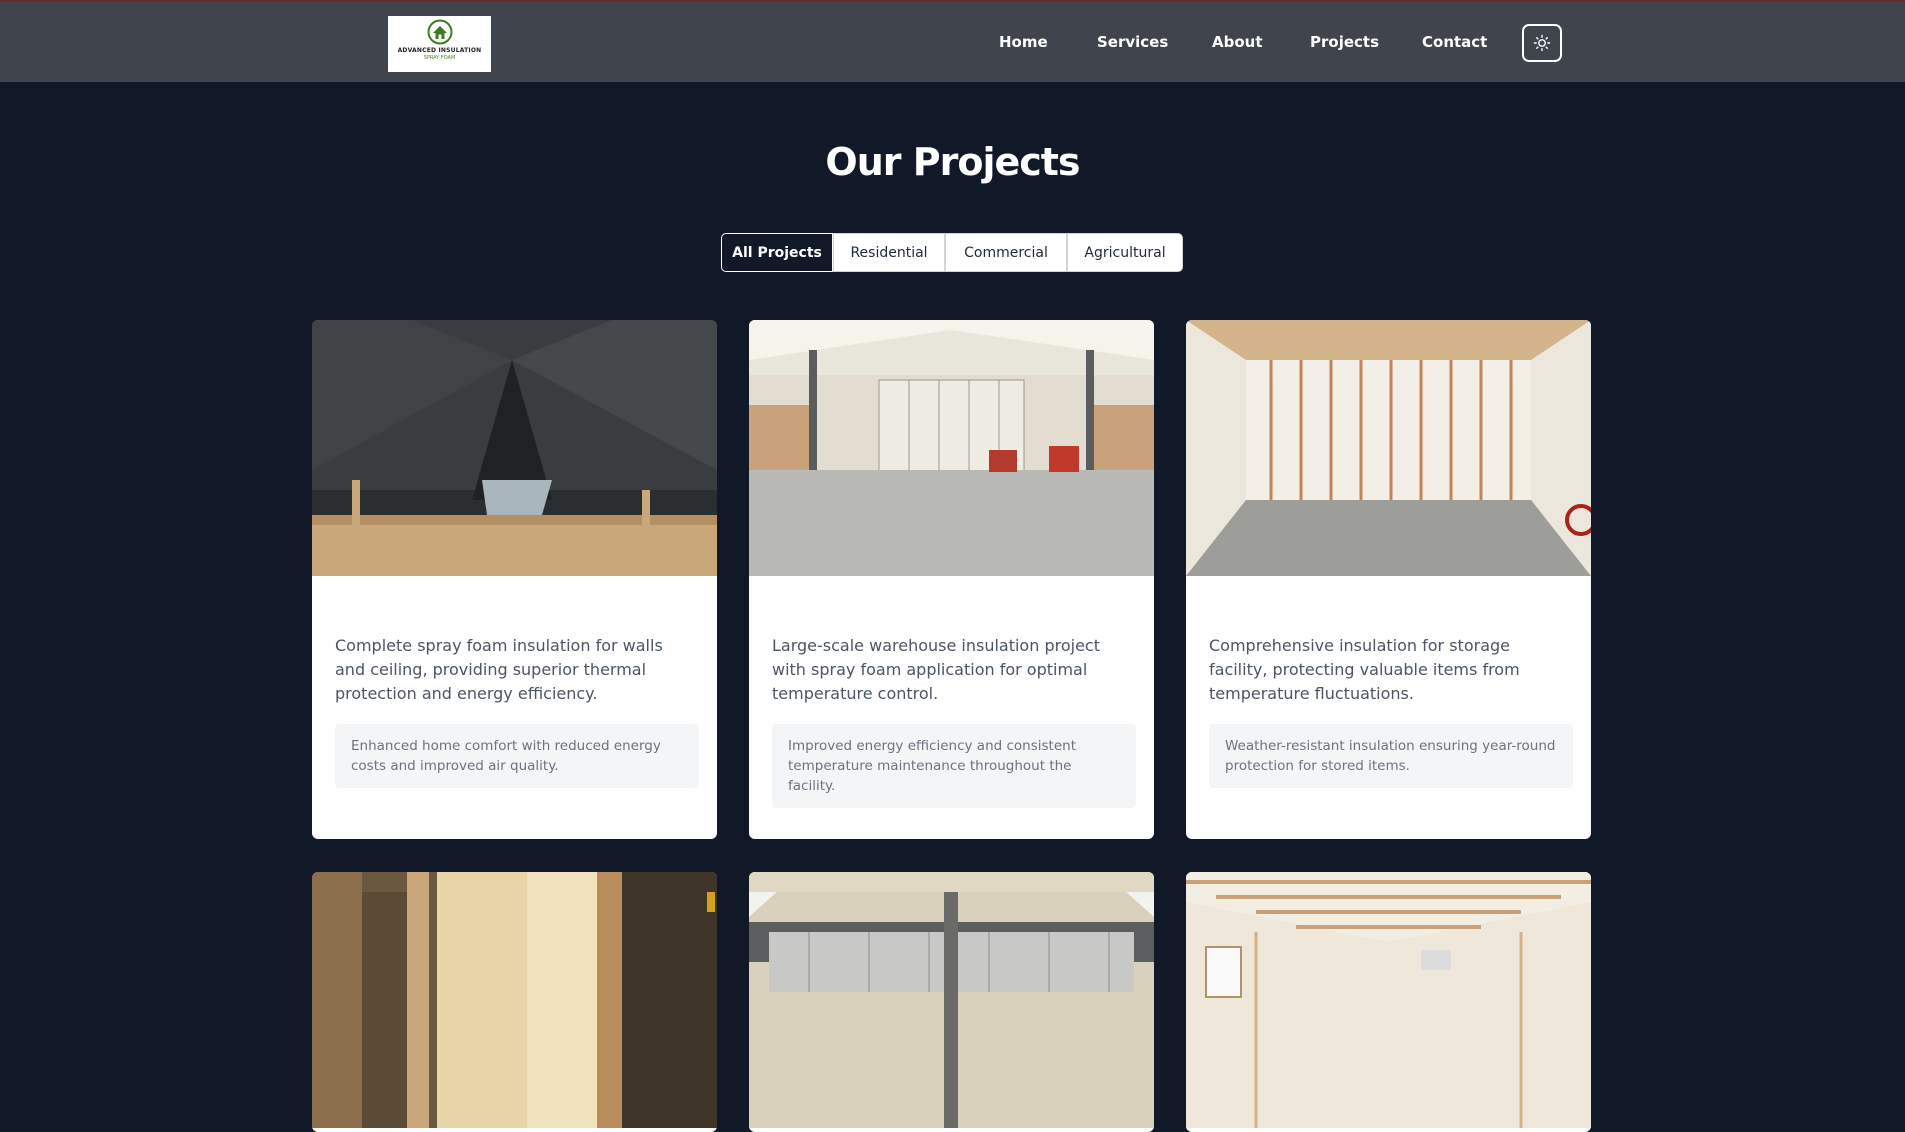  What do you see at coordinates (889, 252) in the screenshot?
I see `filter-residential: Residential` at bounding box center [889, 252].